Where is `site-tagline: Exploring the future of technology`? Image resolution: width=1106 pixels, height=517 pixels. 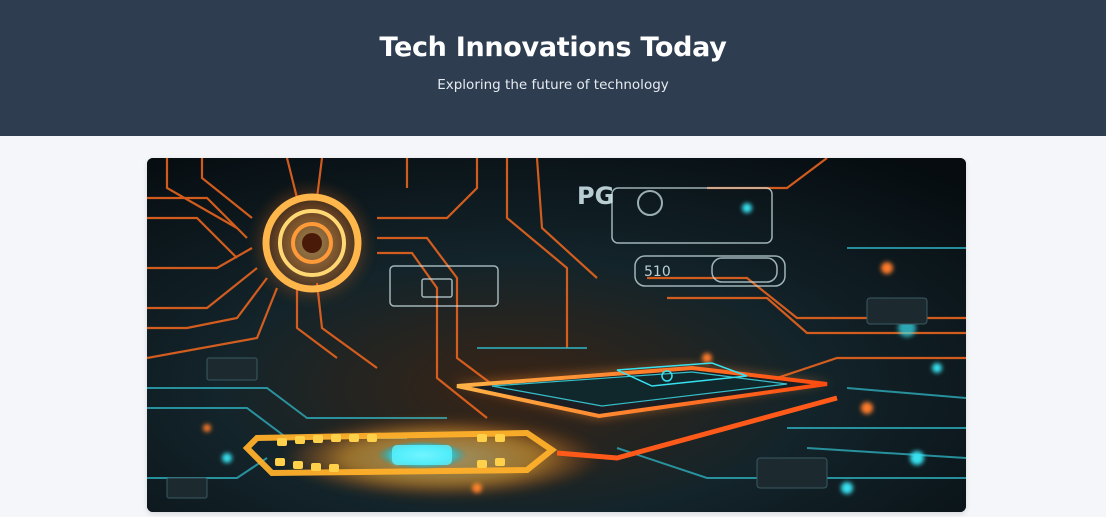 site-tagline: Exploring the future of technology is located at coordinates (553, 85).